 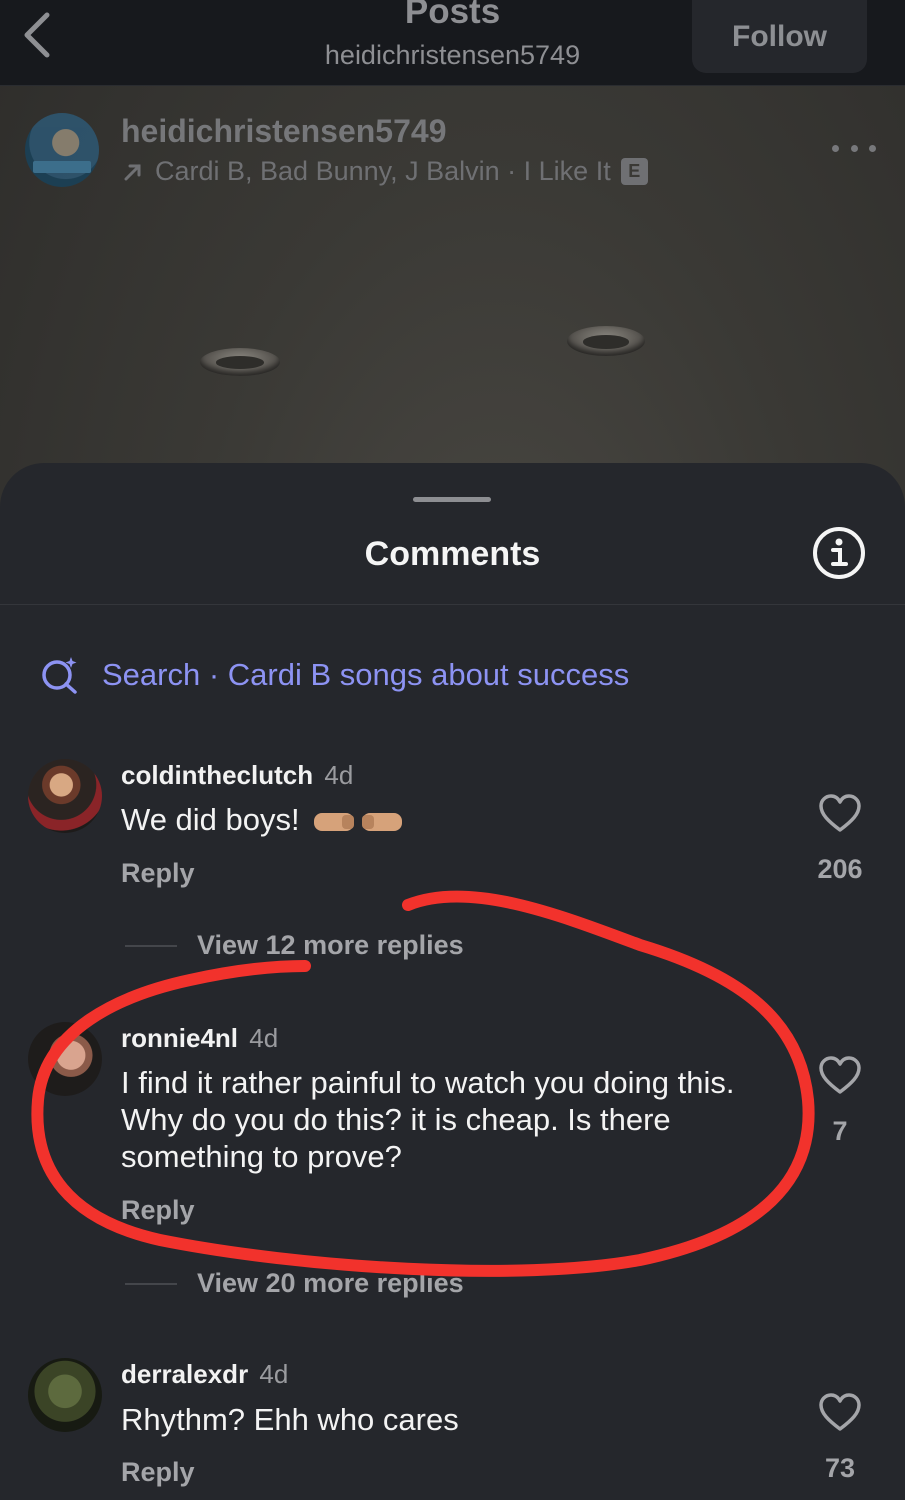 What do you see at coordinates (779, 36) in the screenshot?
I see `follow-button: Follow` at bounding box center [779, 36].